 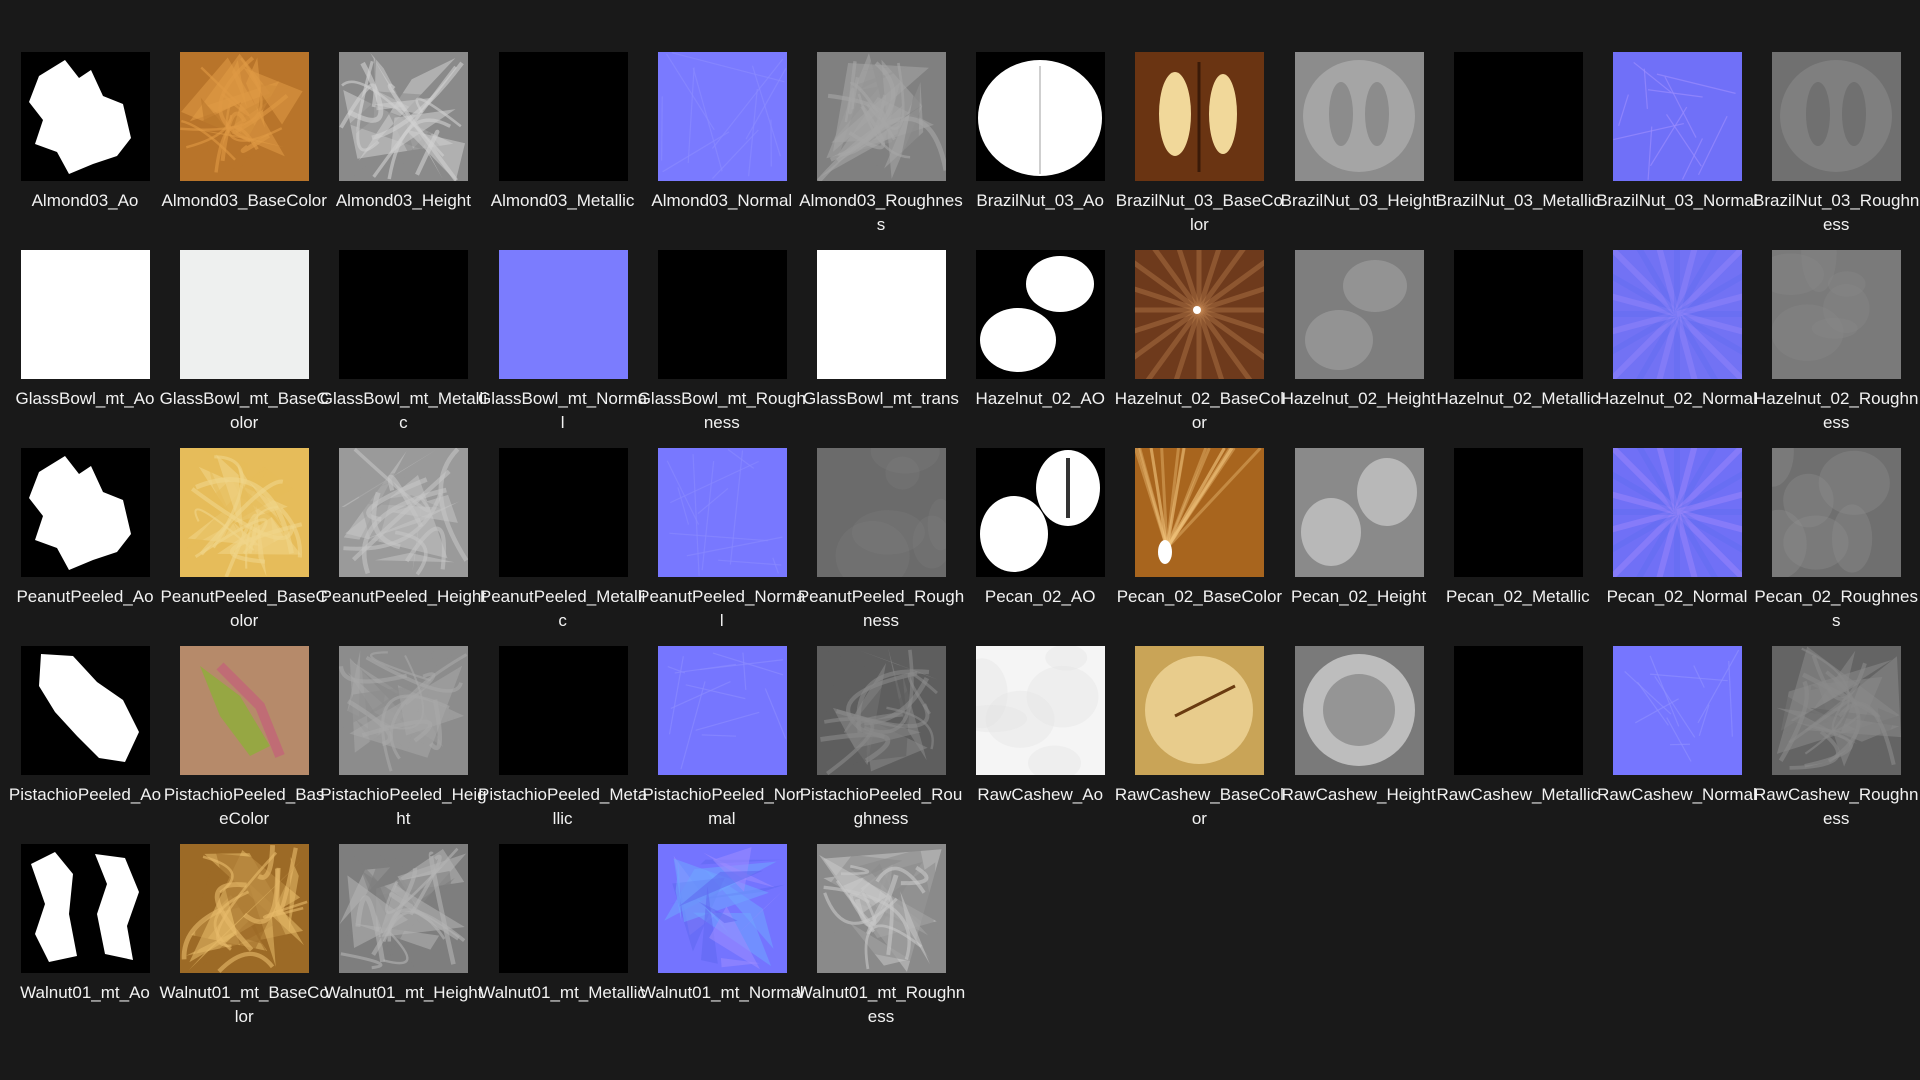 I want to click on file-tile: RawCashew_BaseColor, so click(x=1199, y=741).